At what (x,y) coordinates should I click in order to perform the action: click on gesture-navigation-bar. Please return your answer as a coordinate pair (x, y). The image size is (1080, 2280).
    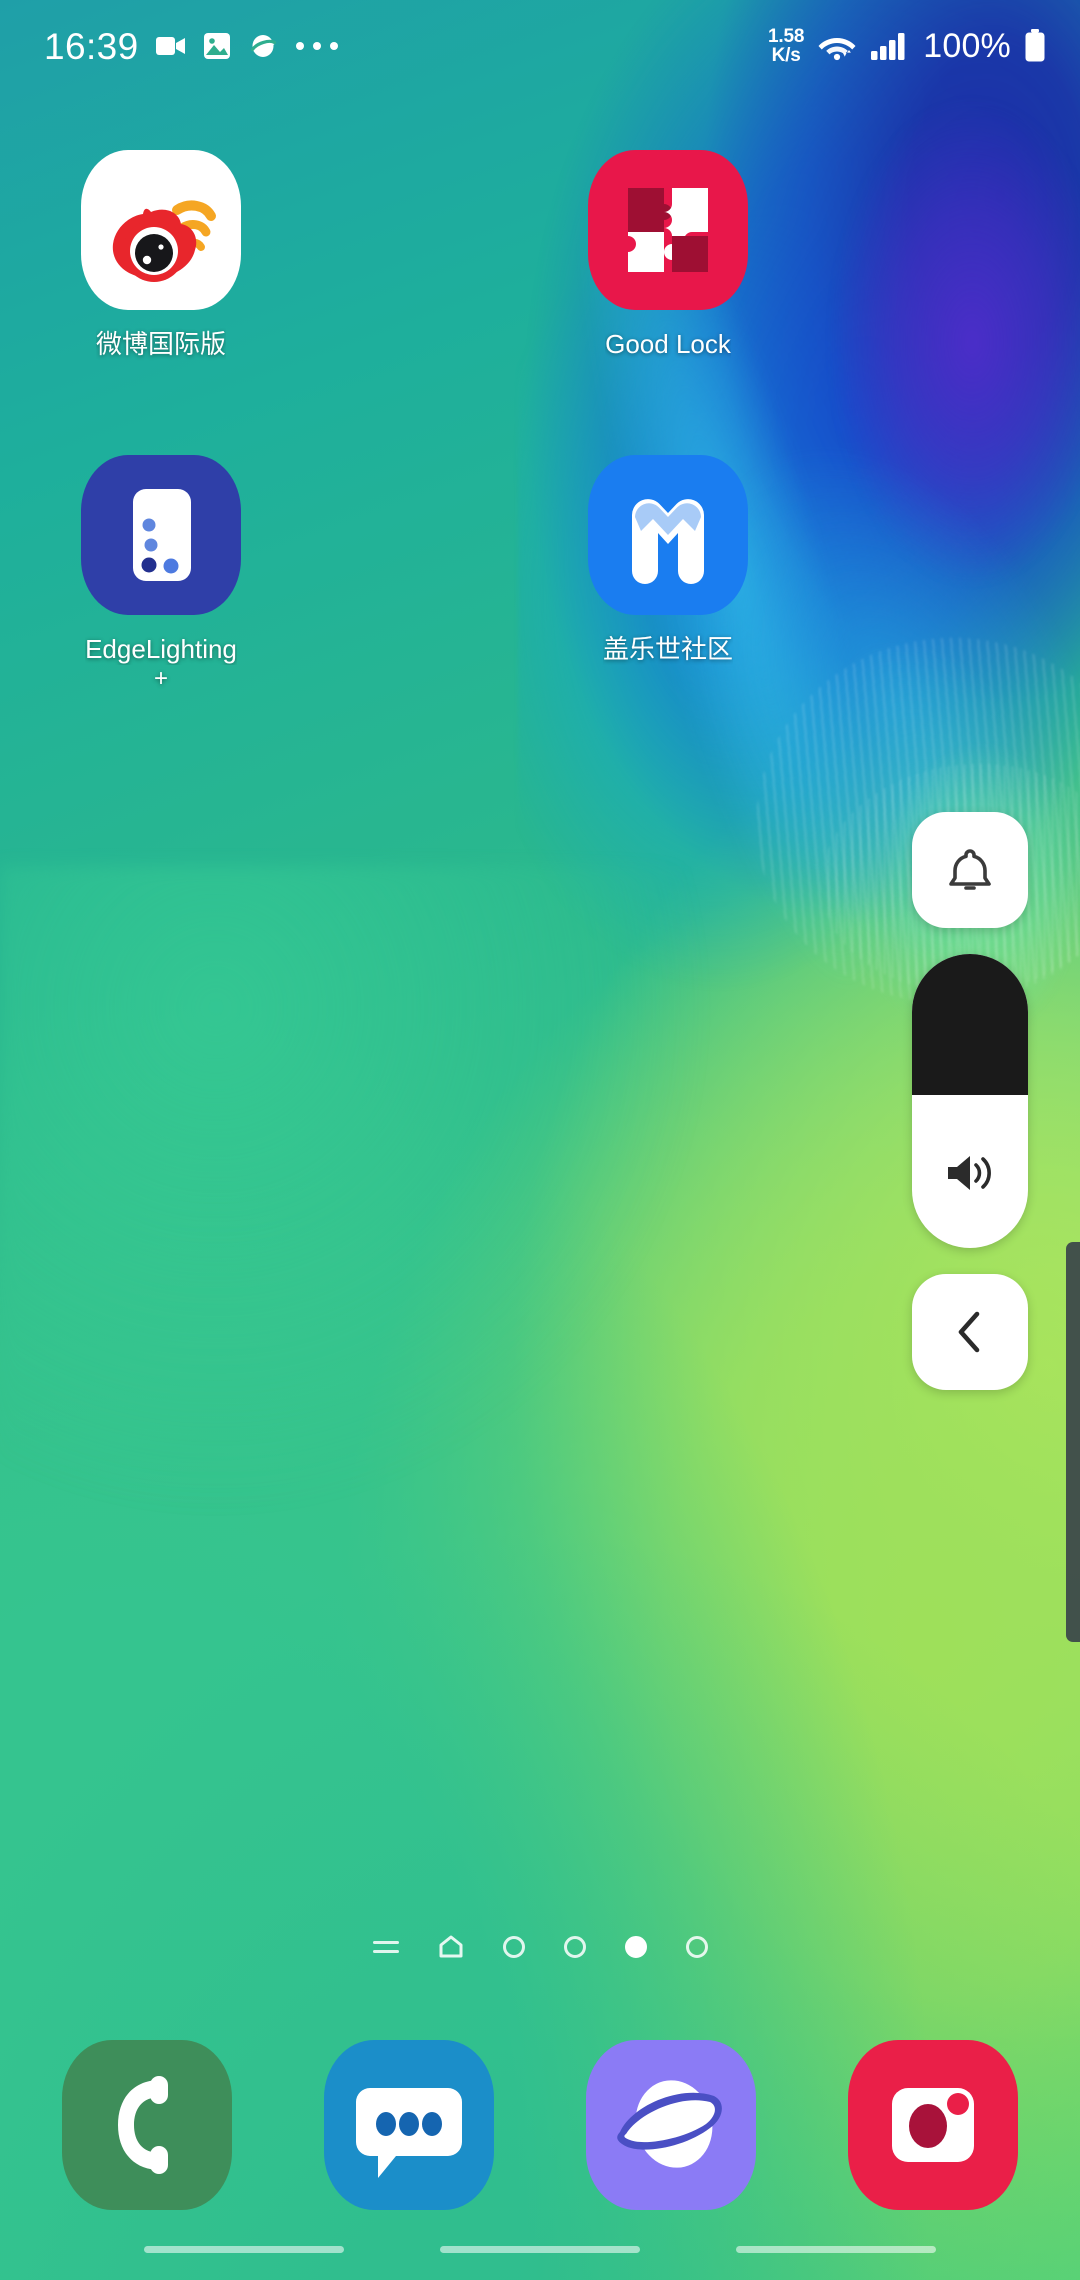
    Looking at the image, I should click on (540, 2249).